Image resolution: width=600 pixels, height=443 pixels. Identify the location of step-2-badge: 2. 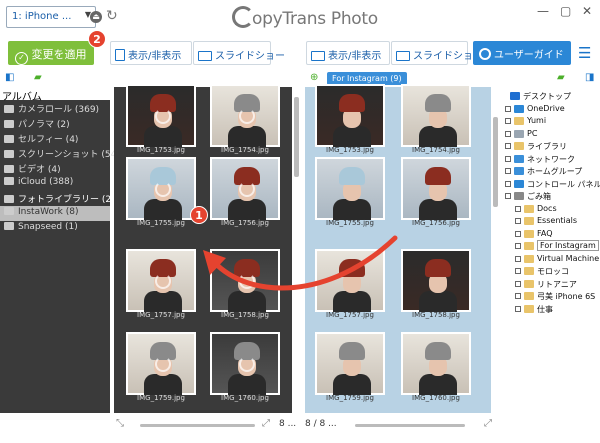
(97, 39).